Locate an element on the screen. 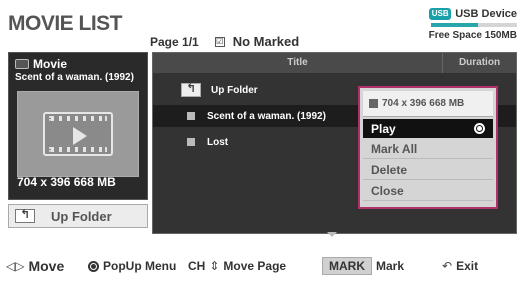 The image size is (523, 281). mark-key: MARK is located at coordinates (347, 266).